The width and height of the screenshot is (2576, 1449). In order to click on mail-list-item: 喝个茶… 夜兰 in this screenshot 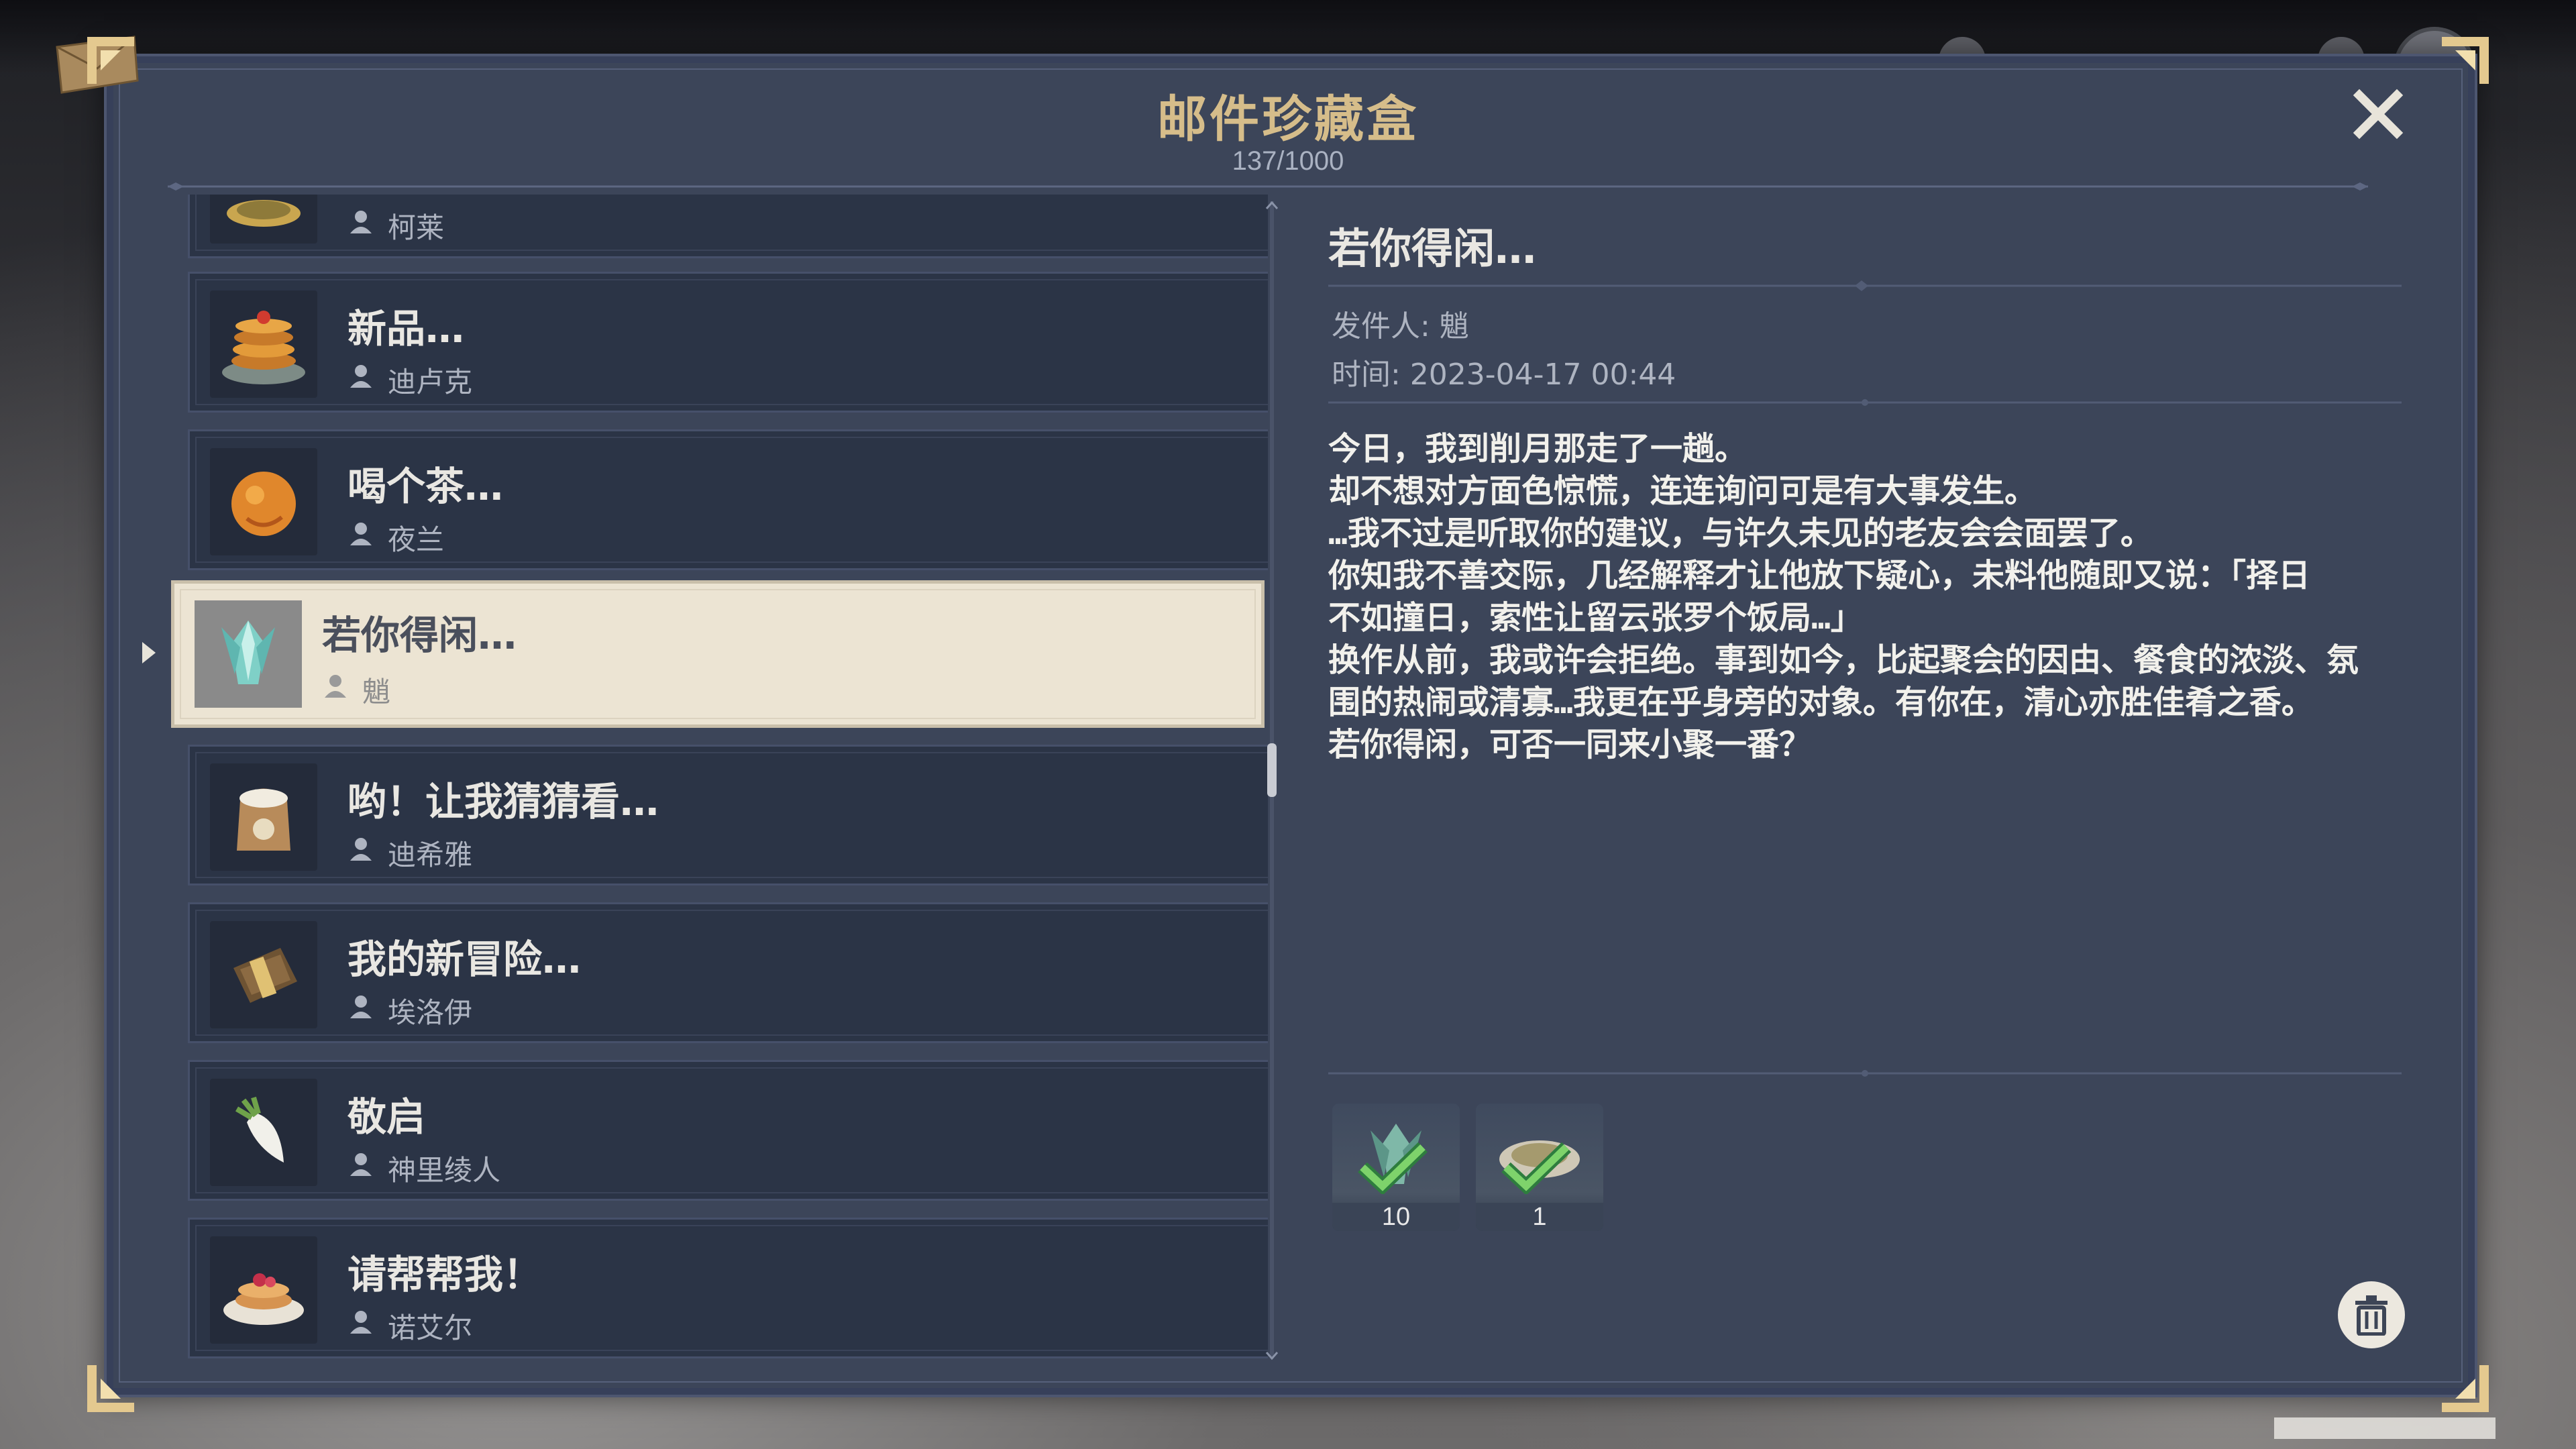, I will do `click(728, 499)`.